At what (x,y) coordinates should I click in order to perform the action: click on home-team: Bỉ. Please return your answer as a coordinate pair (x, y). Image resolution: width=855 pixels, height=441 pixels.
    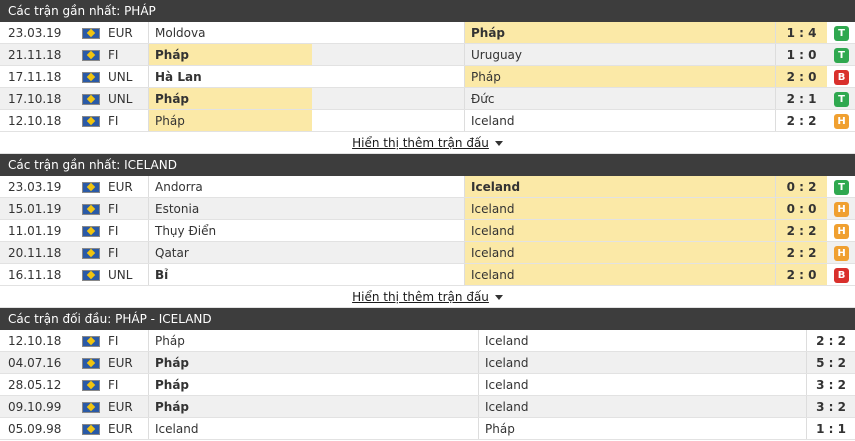
    Looking at the image, I should click on (230, 274).